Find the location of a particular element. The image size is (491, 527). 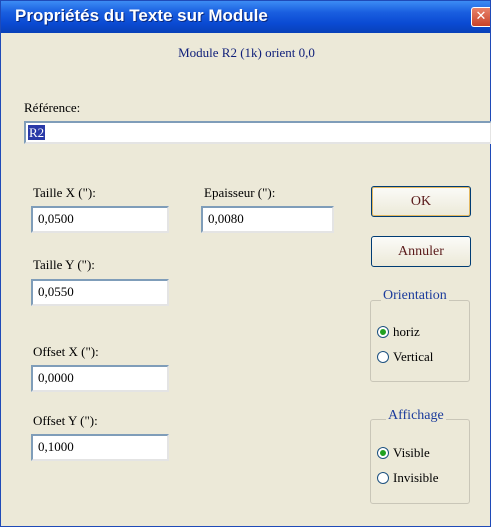

title-bar: Propriétés du Texte sur Module ✕ is located at coordinates (245, 17).